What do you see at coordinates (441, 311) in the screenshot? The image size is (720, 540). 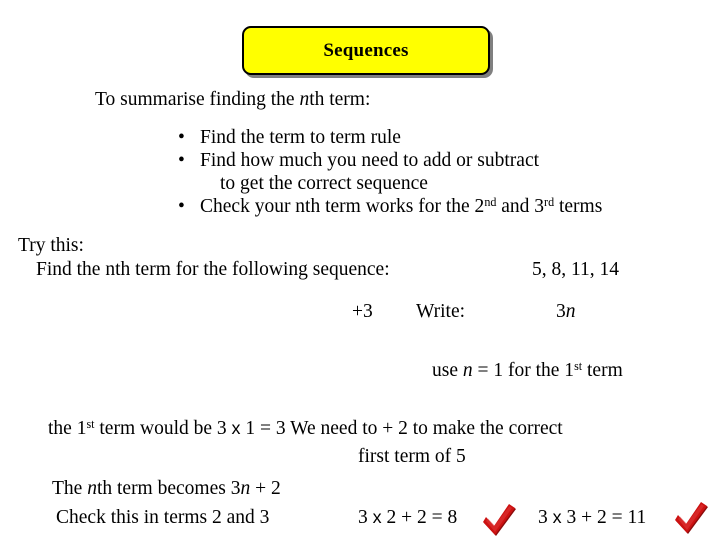 I see `write-label: Write:` at bounding box center [441, 311].